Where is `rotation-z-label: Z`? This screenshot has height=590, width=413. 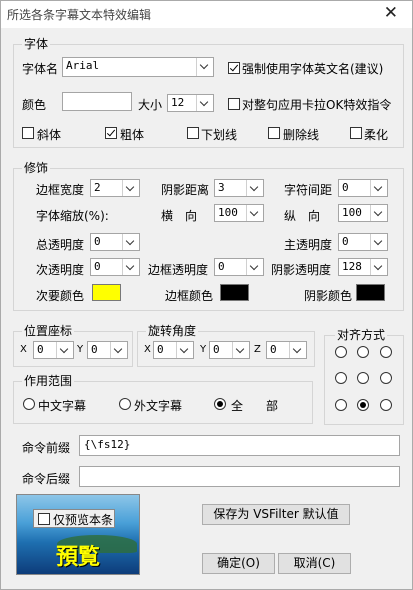 rotation-z-label: Z is located at coordinates (257, 349).